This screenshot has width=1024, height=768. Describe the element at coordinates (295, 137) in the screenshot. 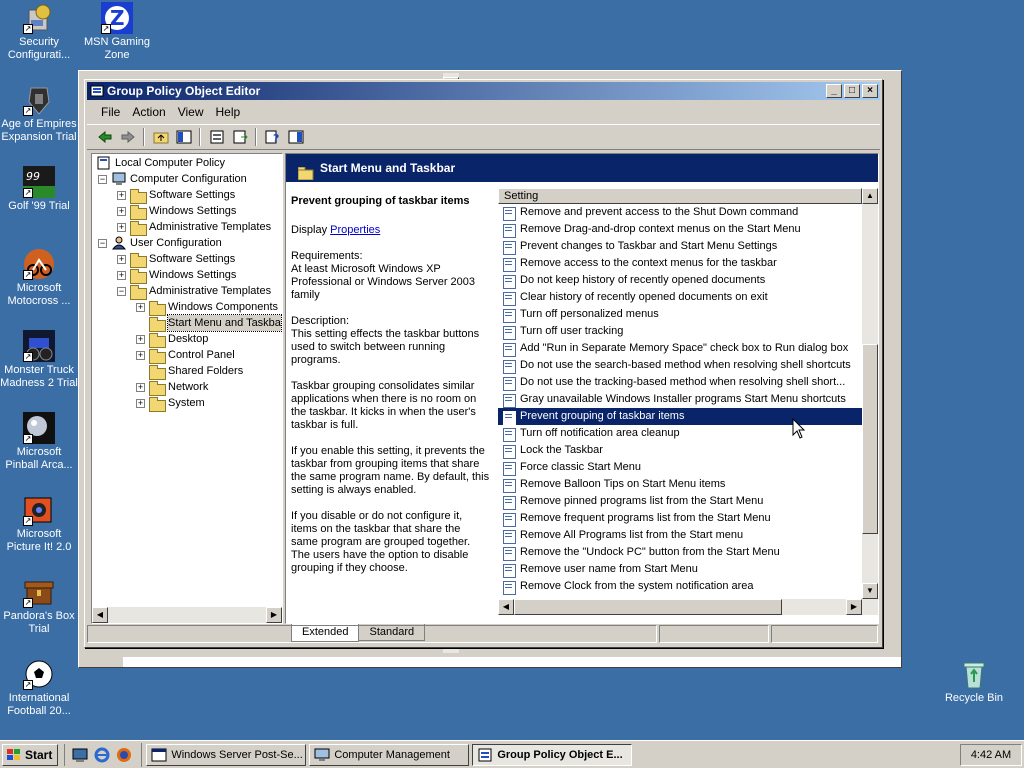

I see `show-hide-action-pane-button` at that location.